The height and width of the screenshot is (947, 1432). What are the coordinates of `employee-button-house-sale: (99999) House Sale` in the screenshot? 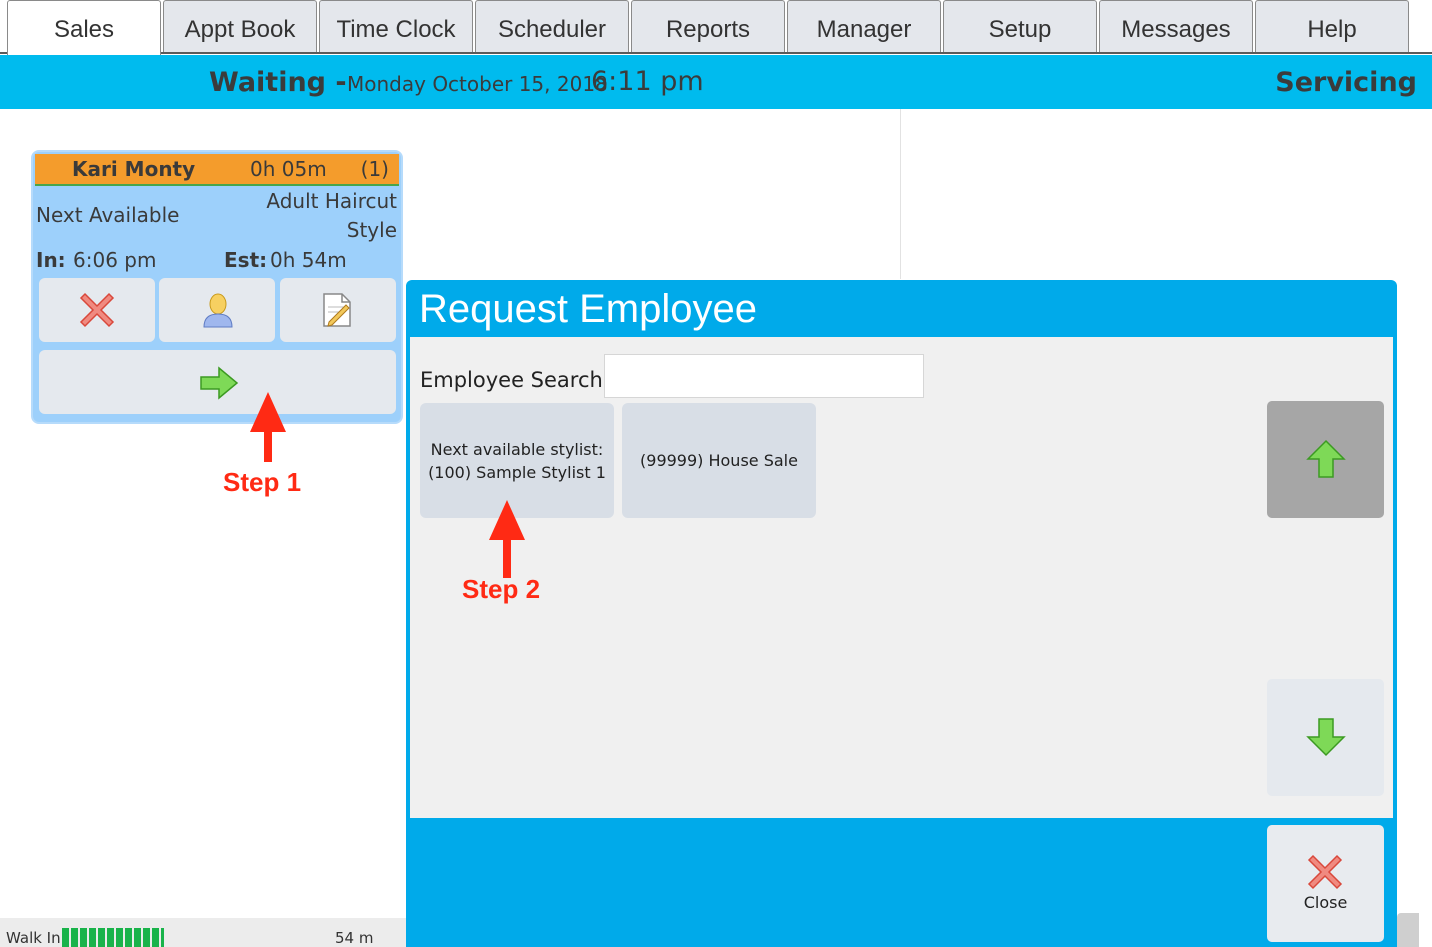 It's located at (719, 460).